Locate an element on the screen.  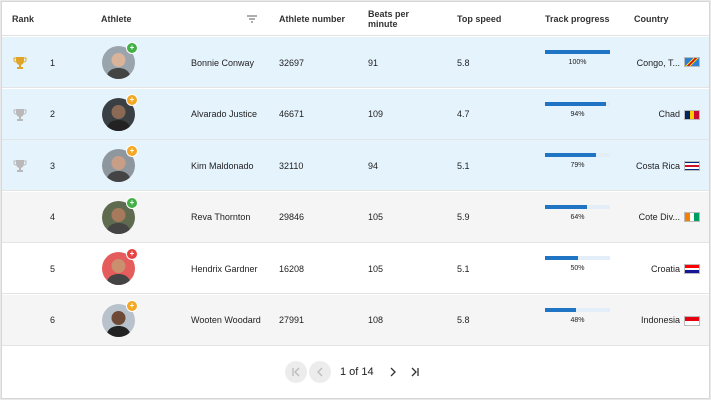
athlete-name: Hendrix Gardner is located at coordinates (224, 268).